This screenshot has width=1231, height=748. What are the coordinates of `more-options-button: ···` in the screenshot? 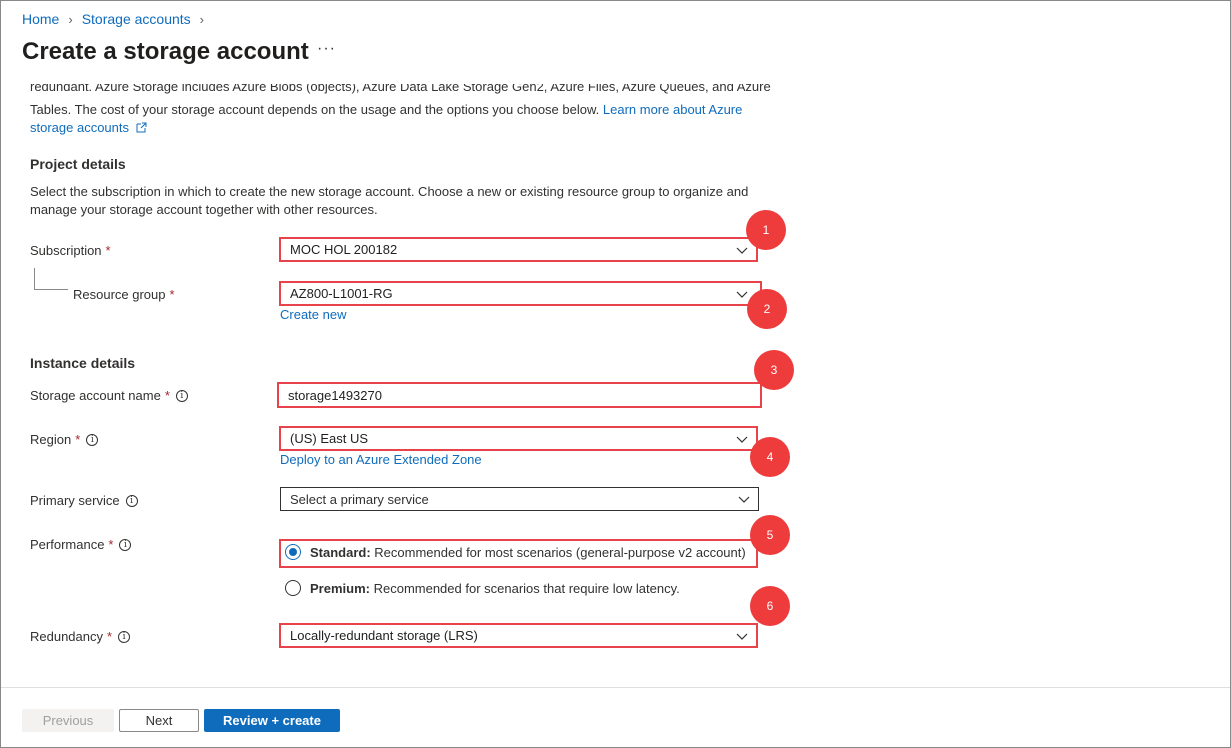 It's located at (326, 49).